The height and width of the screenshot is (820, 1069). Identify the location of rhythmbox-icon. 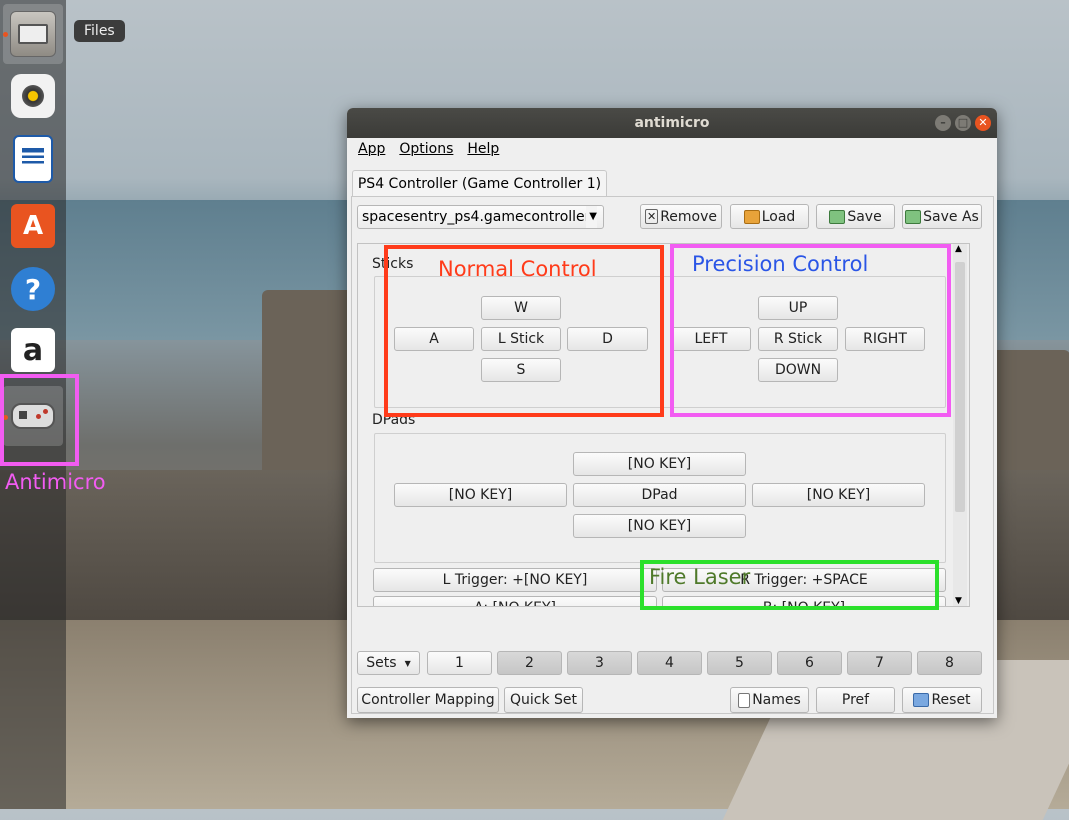
(33, 96).